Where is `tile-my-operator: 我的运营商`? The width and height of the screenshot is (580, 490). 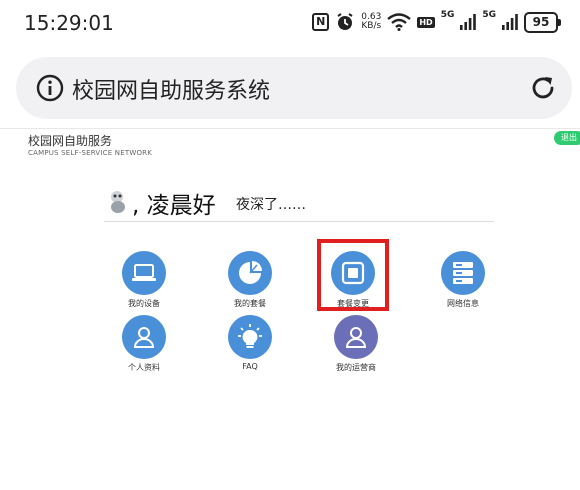
tile-my-operator: 我的运营商 is located at coordinates (356, 350).